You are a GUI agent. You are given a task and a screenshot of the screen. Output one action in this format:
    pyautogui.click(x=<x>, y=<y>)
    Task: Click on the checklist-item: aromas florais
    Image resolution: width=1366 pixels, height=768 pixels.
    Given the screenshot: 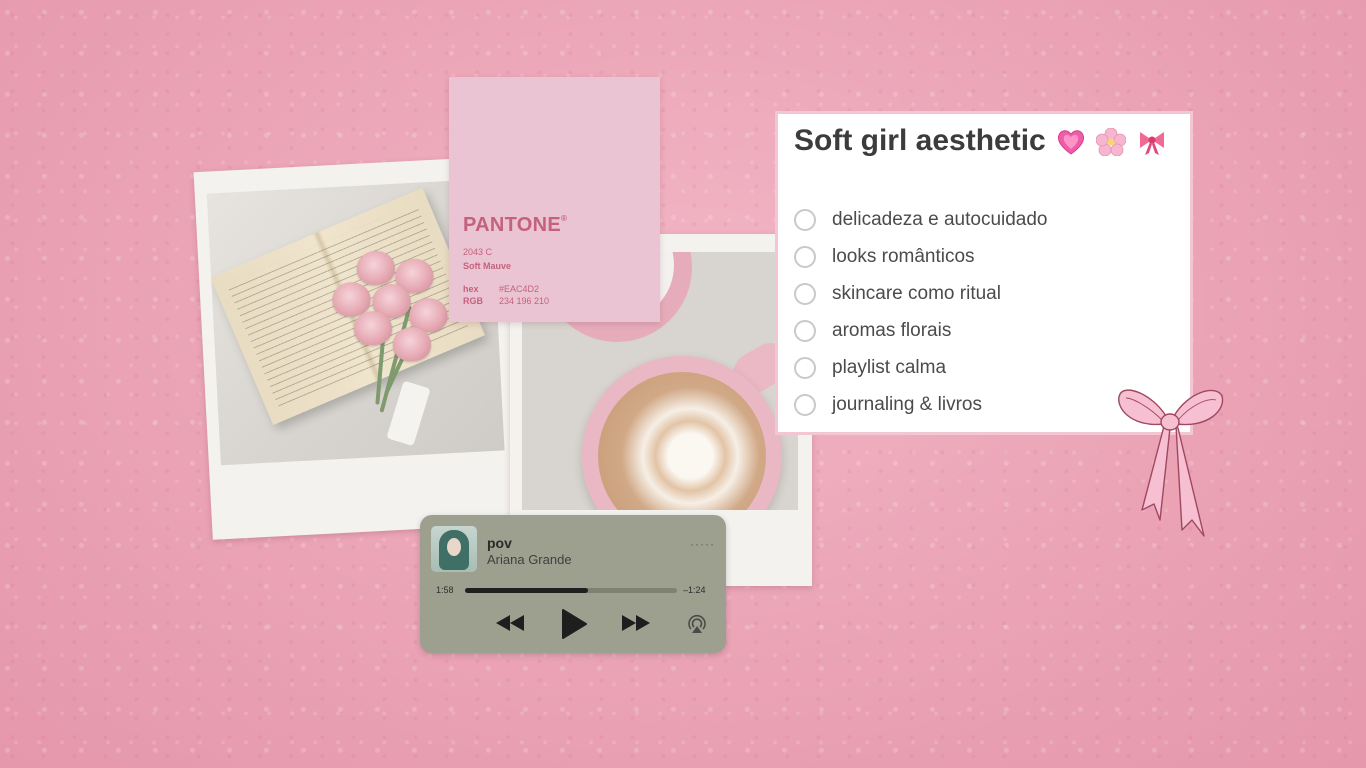 What is the action you would take?
    pyautogui.click(x=921, y=330)
    